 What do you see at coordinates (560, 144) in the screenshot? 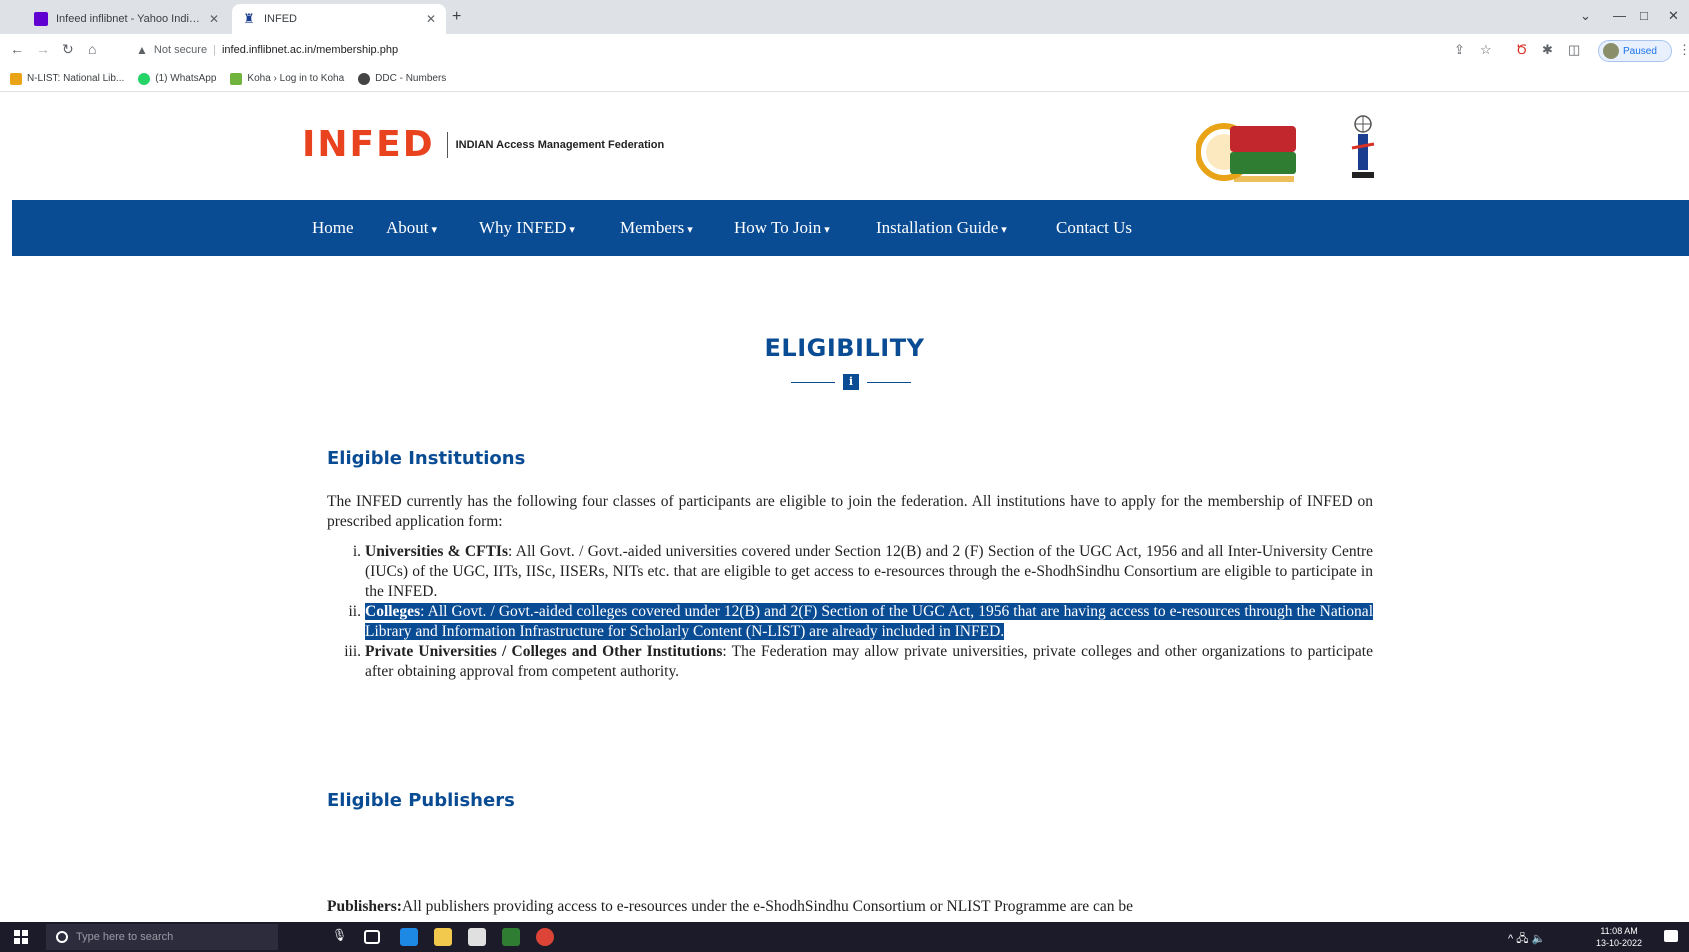
I see `logo-subtitle: INDIAN Access Management Federation` at bounding box center [560, 144].